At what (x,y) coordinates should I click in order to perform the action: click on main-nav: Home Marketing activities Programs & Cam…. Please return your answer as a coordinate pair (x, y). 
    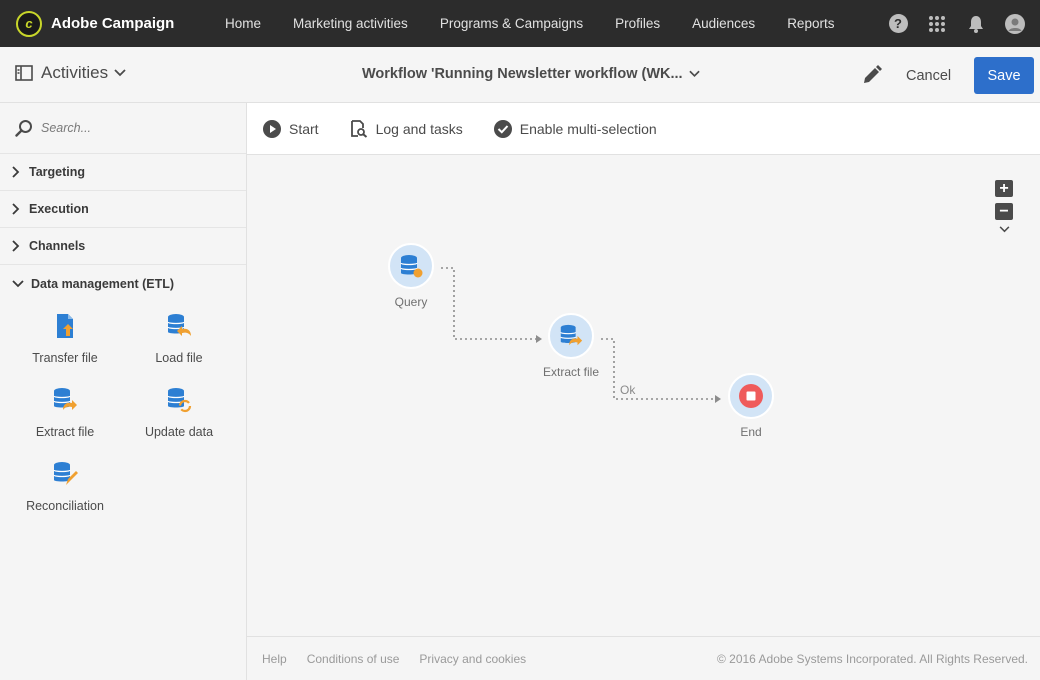
    Looking at the image, I should click on (545, 23).